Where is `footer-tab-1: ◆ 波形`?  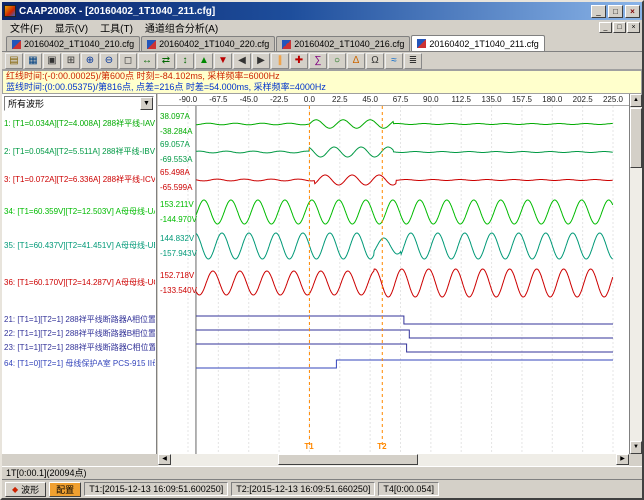
footer-tab-1: ◆ 波形 is located at coordinates (26, 489).